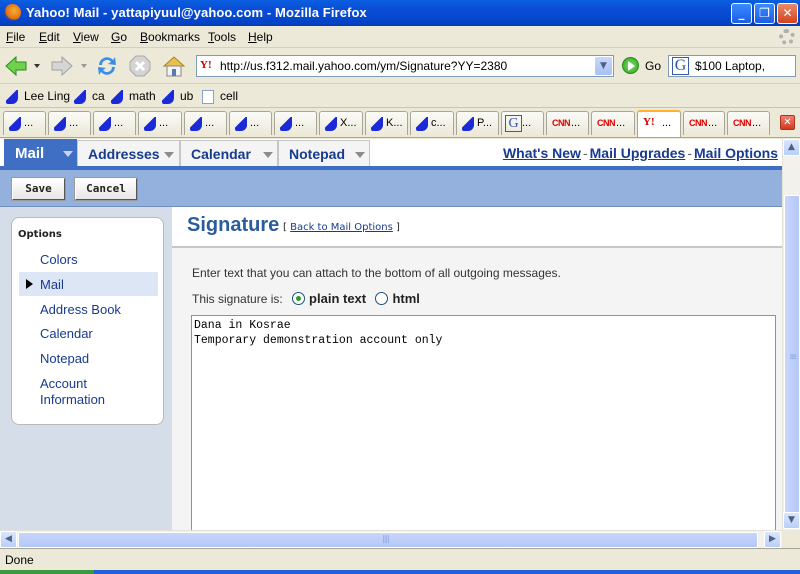  I want to click on scroll-left-button: ◀, so click(8, 539).